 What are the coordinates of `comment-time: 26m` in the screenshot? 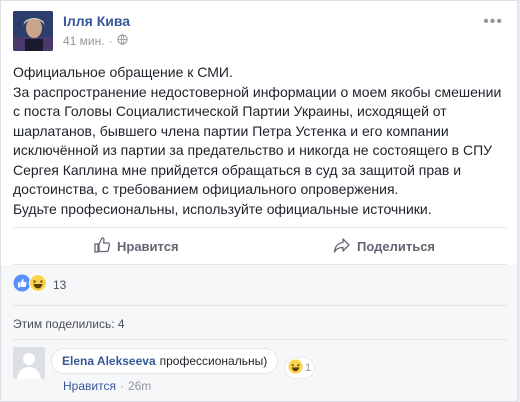 It's located at (139, 386).